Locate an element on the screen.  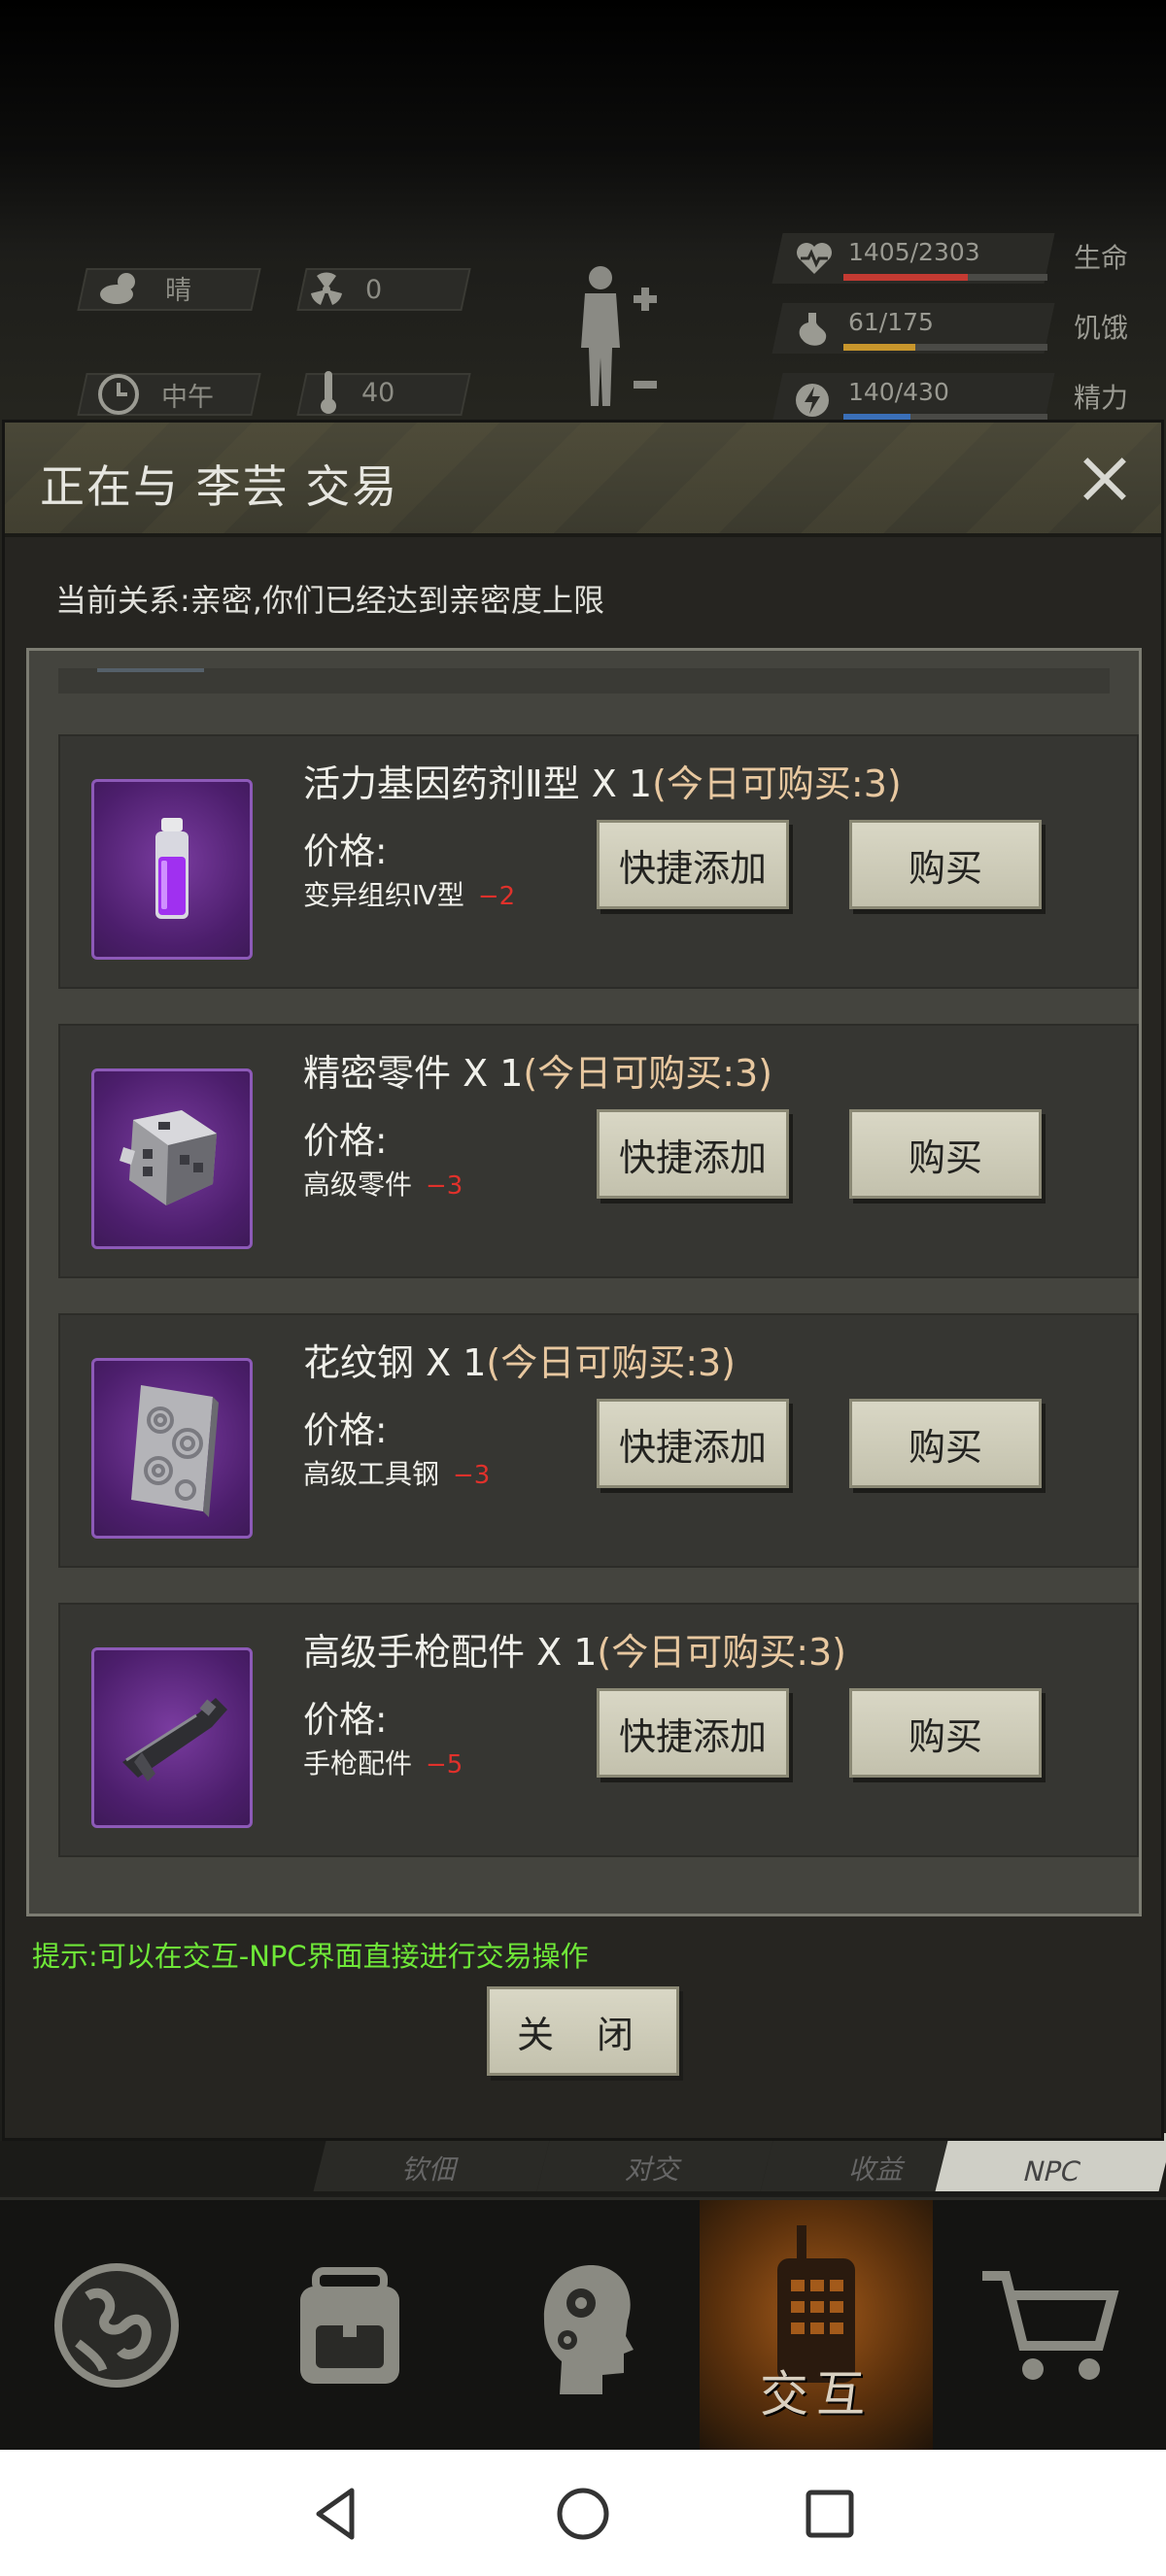
energy-label: 精力 is located at coordinates (1101, 398).